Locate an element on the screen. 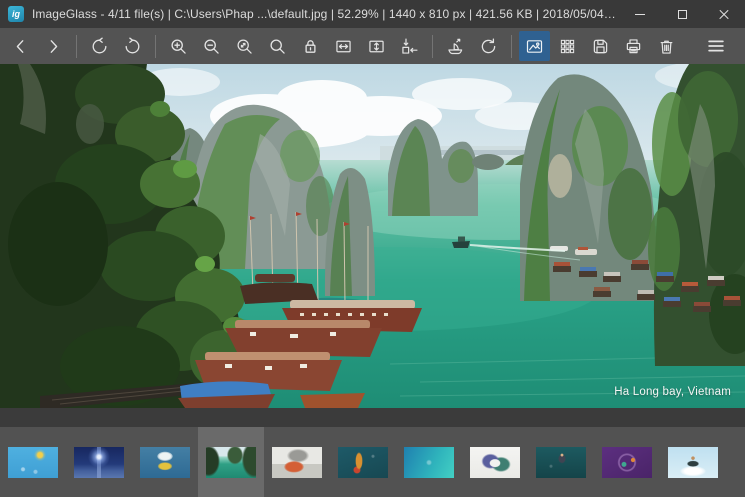 Image resolution: width=745 pixels, height=497 pixels. imageglass-logo-icon: ig is located at coordinates (16, 14).